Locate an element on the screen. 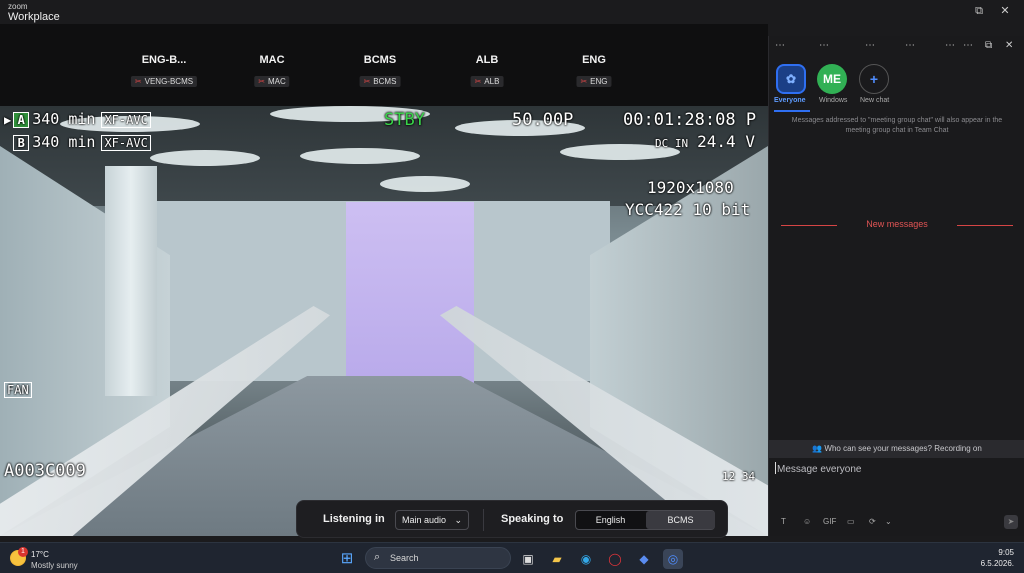 The height and width of the screenshot is (573, 1024). close-window-button: ✕ is located at coordinates (1005, 11).